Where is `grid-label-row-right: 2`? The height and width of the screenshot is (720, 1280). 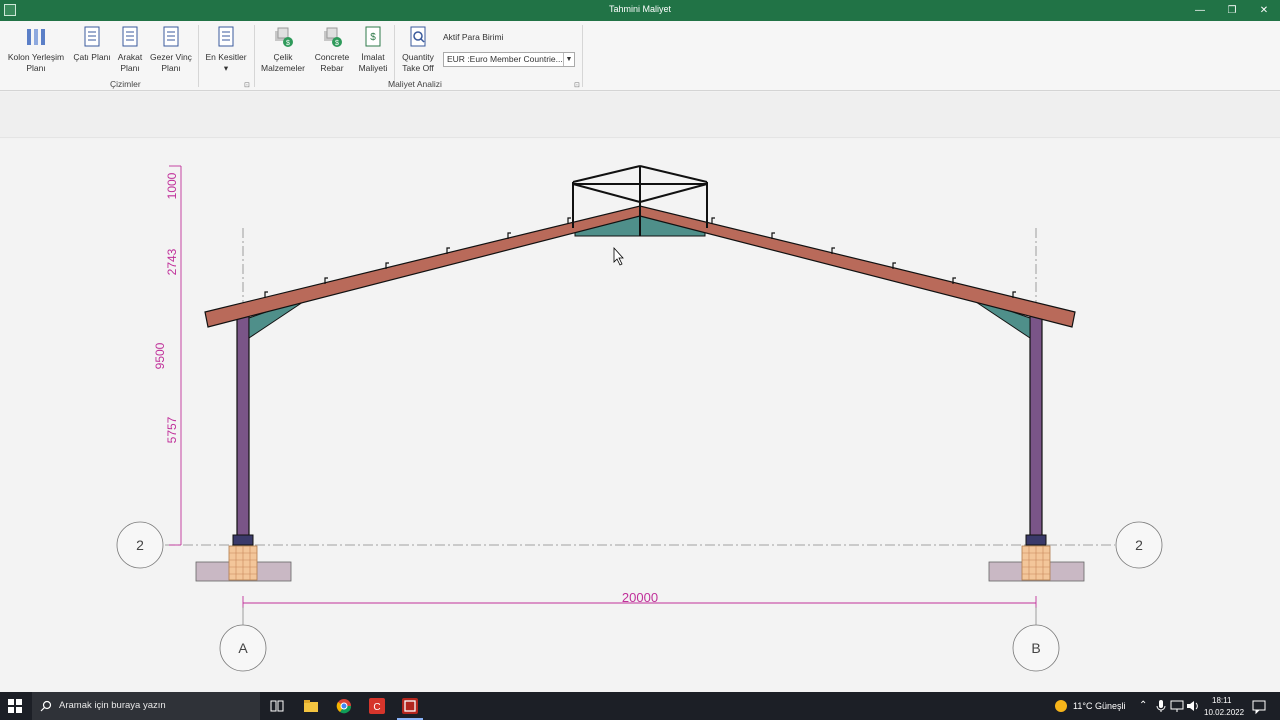
grid-label-row-right: 2 is located at coordinates (1139, 545).